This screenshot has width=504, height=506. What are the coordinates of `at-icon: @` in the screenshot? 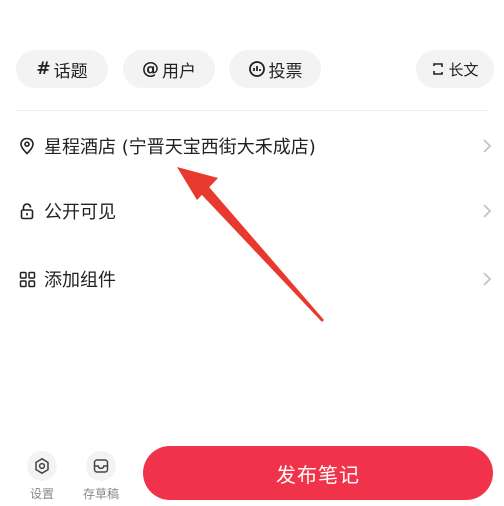 It's located at (150, 69).